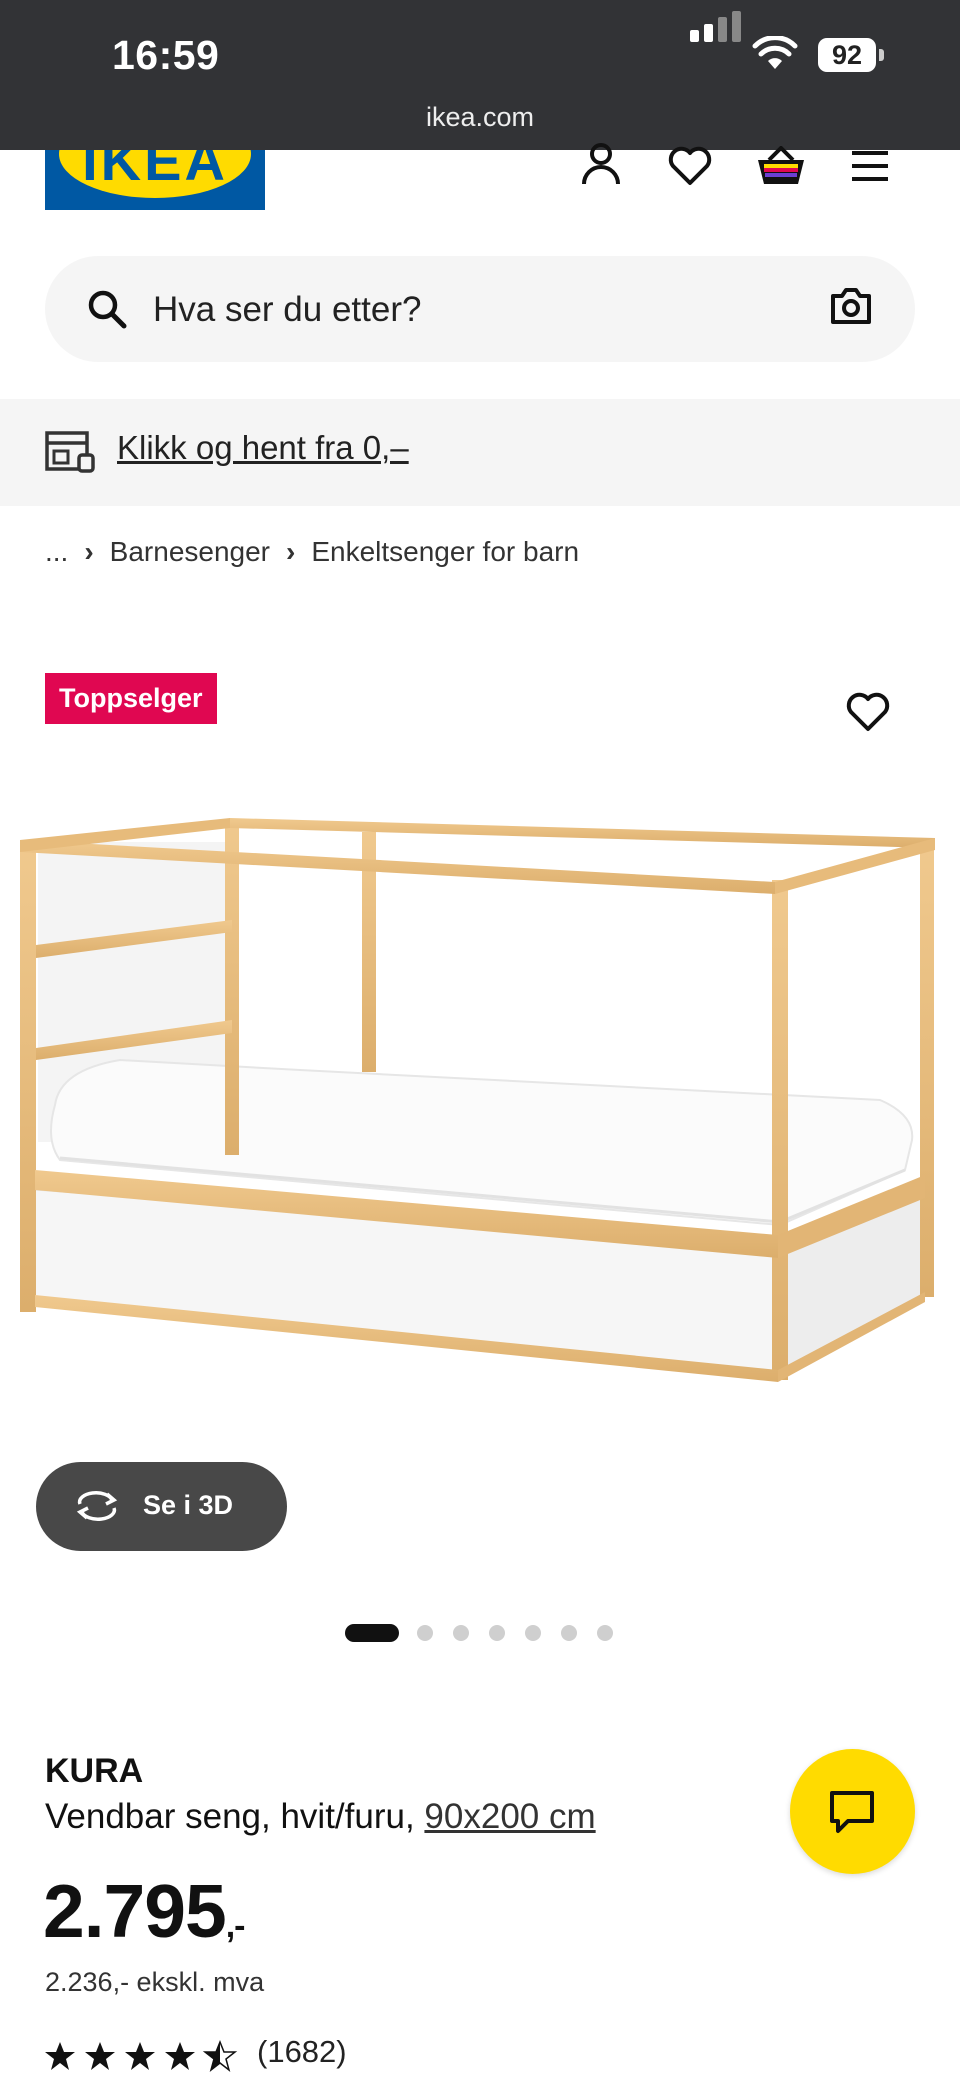  What do you see at coordinates (870, 166) in the screenshot?
I see `menu-icon` at bounding box center [870, 166].